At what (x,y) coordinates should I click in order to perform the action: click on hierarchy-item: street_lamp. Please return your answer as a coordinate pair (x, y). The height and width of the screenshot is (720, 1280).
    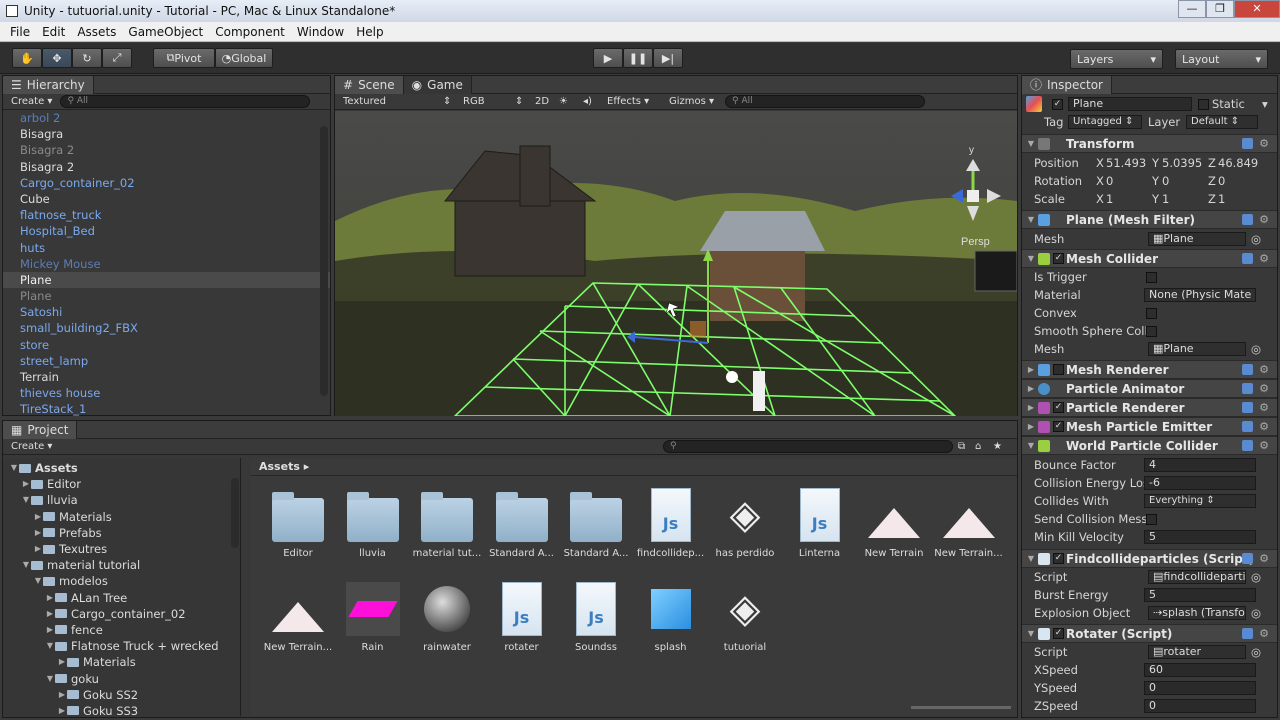
    Looking at the image, I should click on (166, 361).